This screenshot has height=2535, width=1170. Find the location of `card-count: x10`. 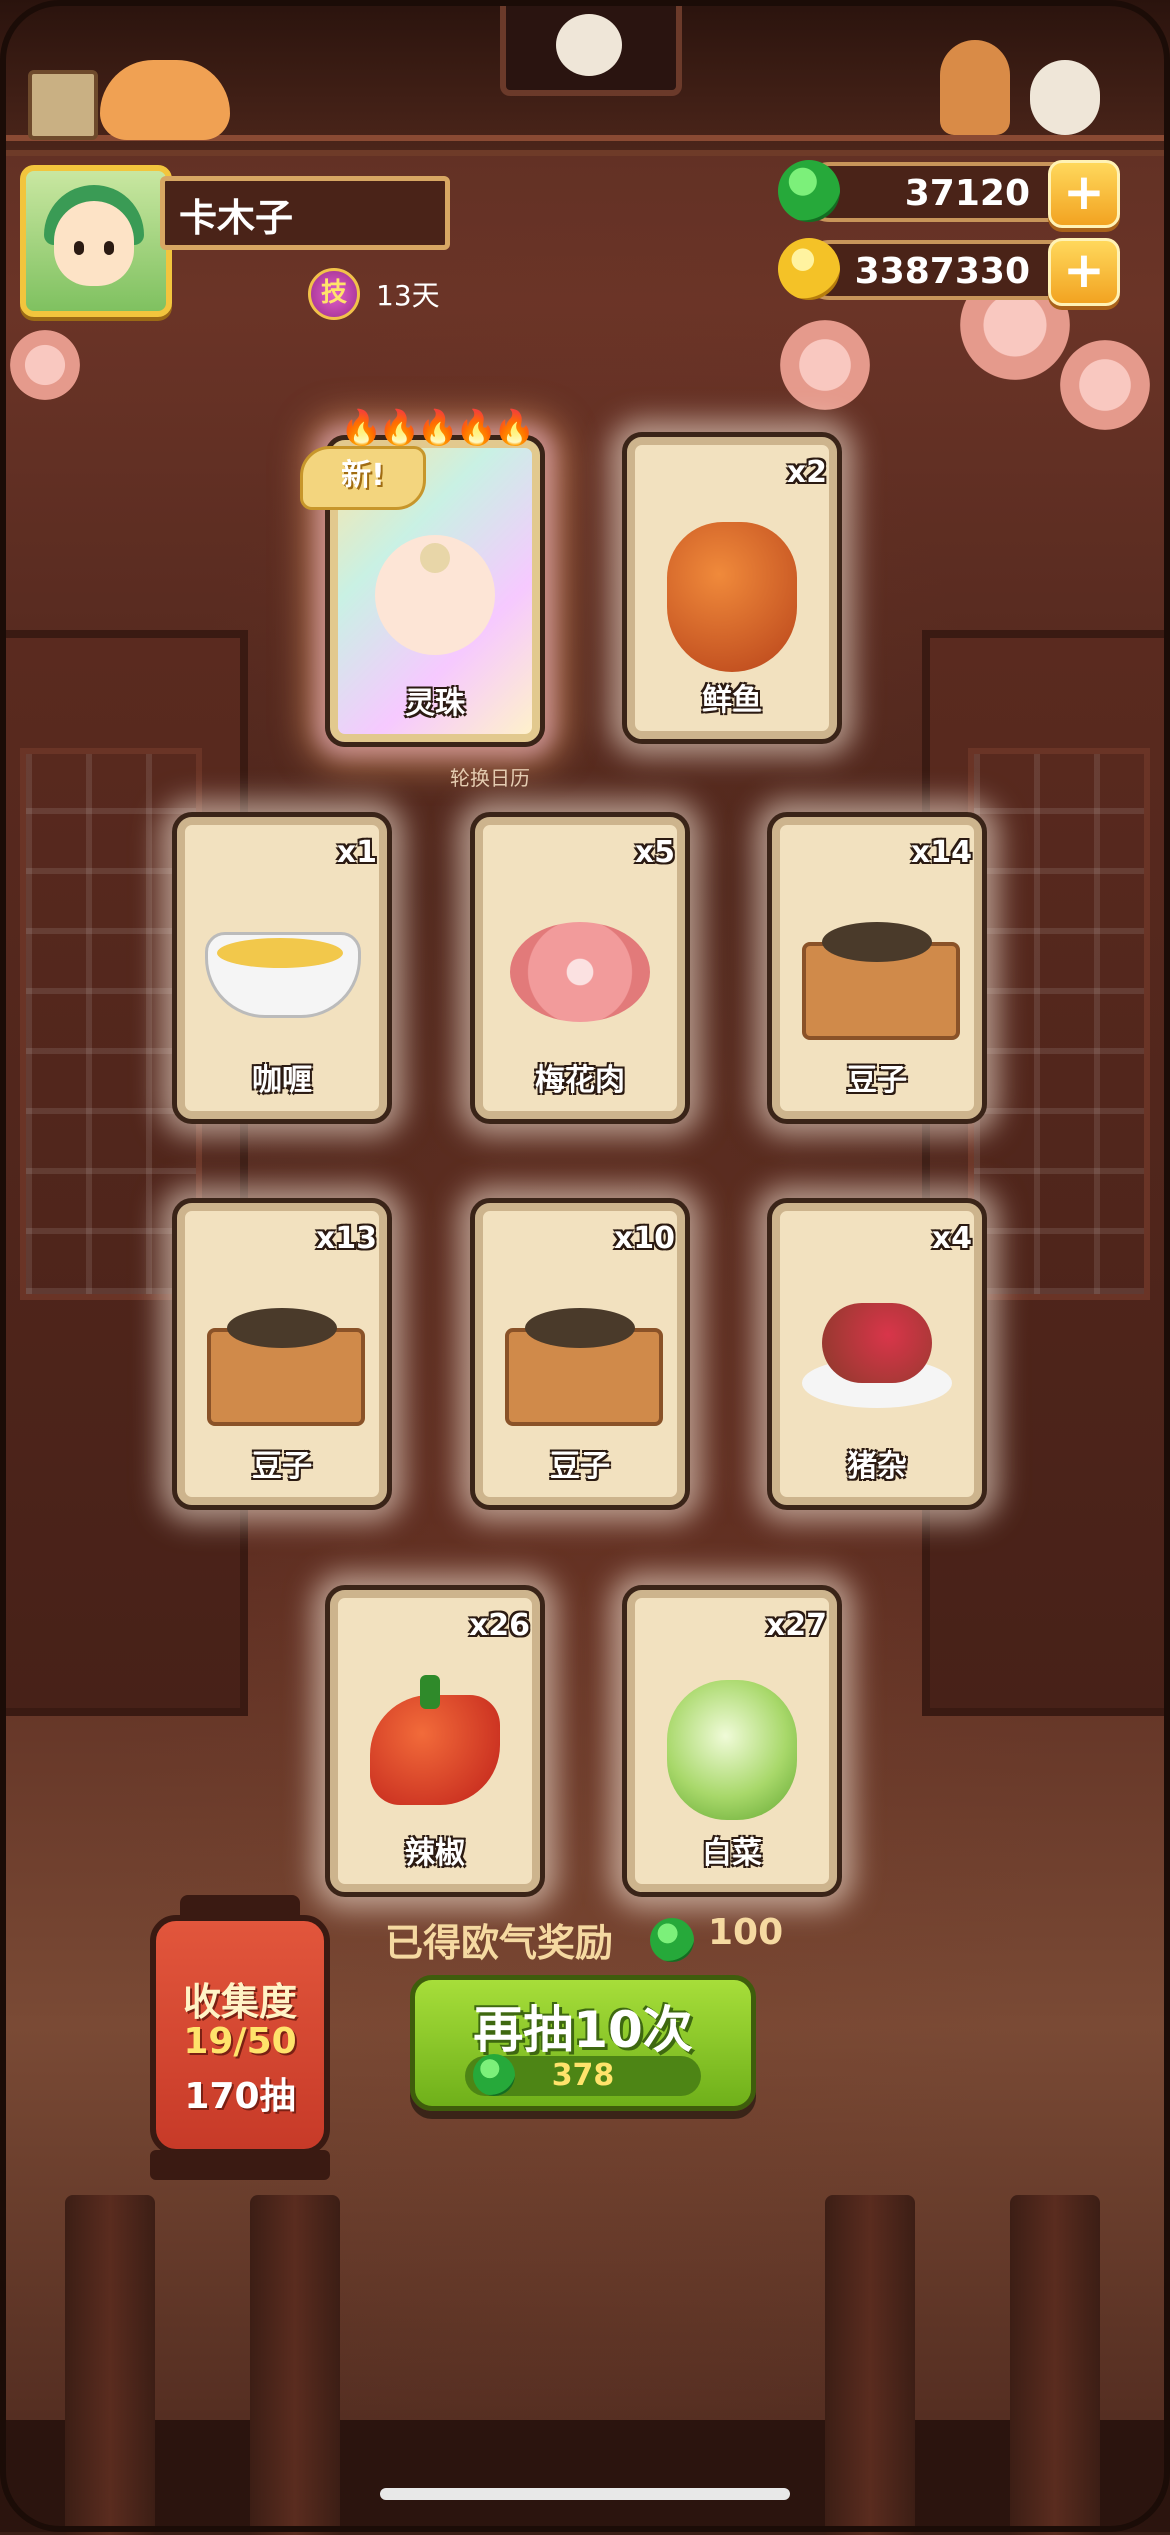

card-count: x10 is located at coordinates (644, 1238).